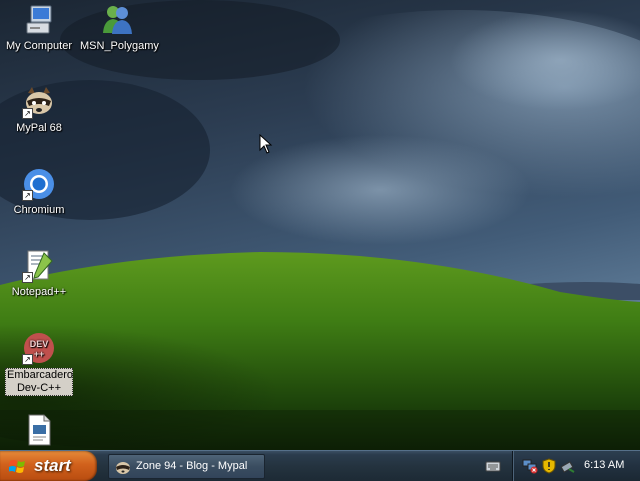 The height and width of the screenshot is (481, 640). I want to click on chromium-icon: ↗, so click(39, 184).